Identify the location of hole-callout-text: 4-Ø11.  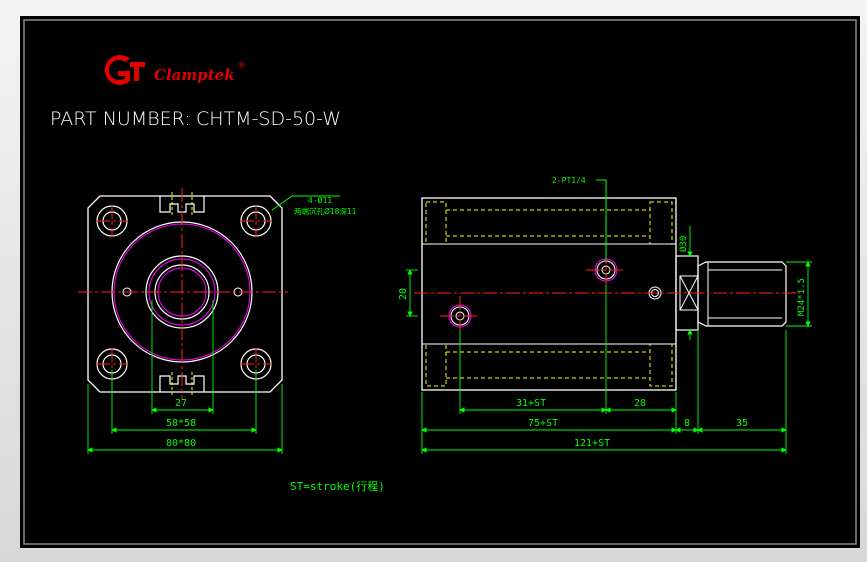
(320, 200).